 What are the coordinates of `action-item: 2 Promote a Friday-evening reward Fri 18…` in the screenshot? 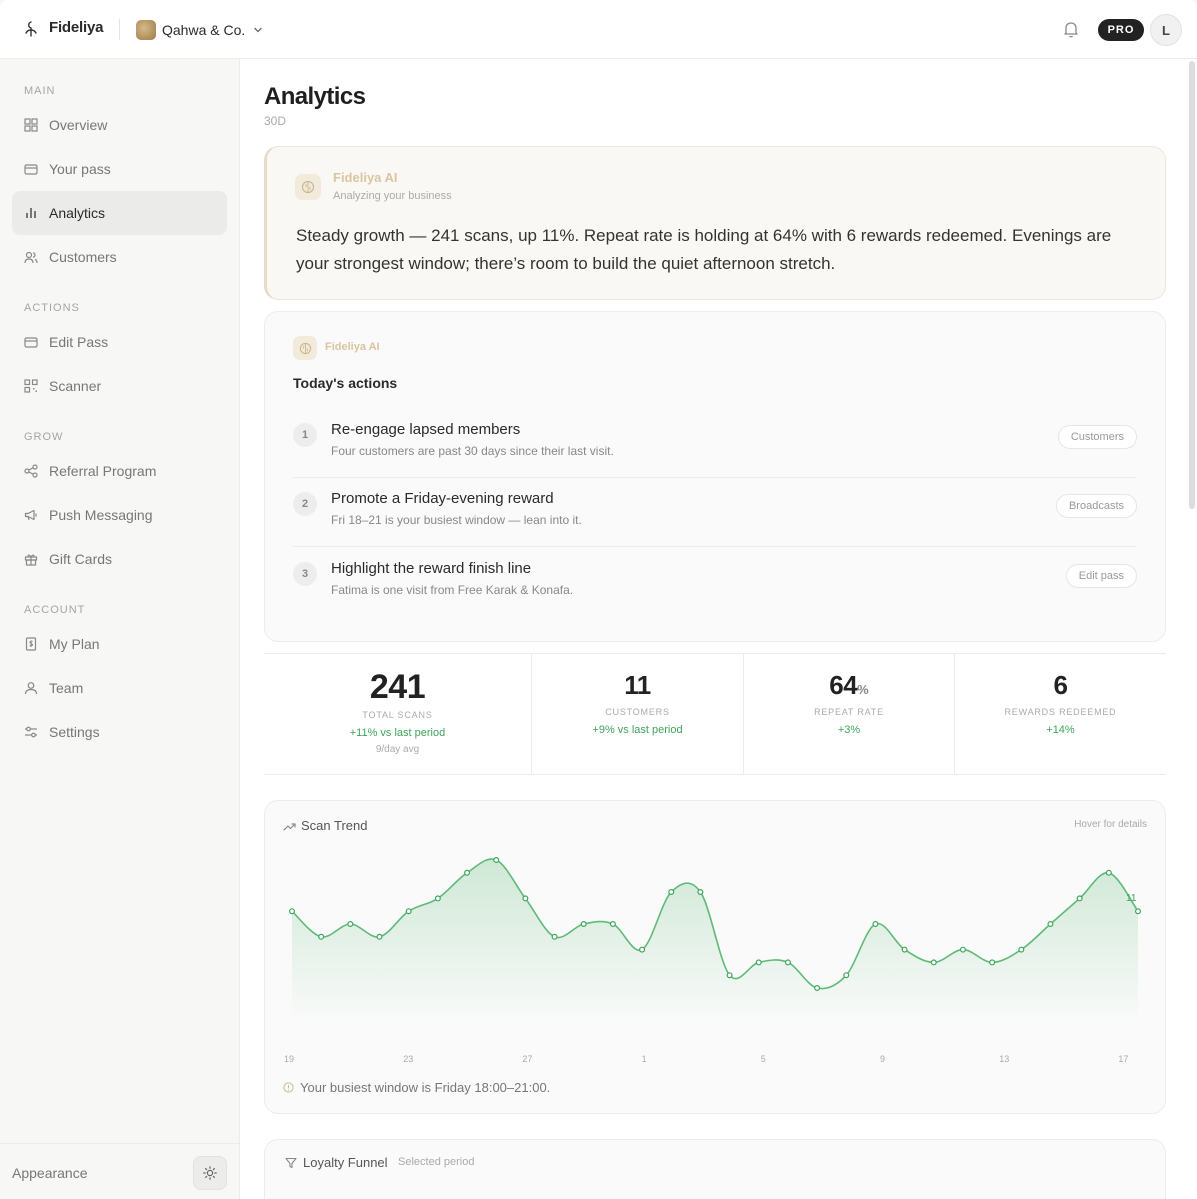 It's located at (715, 512).